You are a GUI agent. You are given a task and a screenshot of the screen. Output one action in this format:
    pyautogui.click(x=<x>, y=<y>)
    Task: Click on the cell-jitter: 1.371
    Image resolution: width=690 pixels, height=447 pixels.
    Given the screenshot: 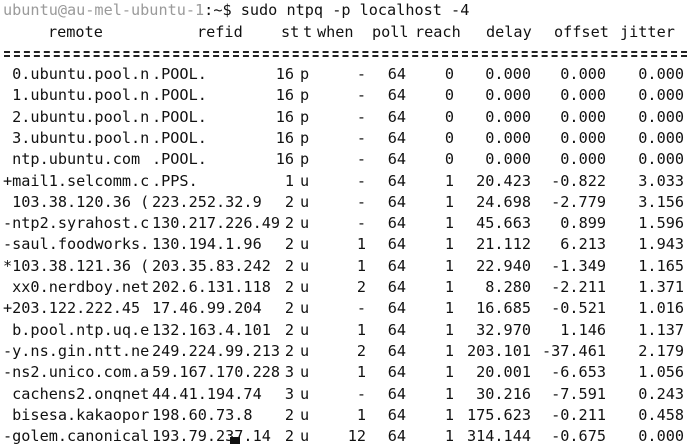 What is the action you would take?
    pyautogui.click(x=661, y=287)
    